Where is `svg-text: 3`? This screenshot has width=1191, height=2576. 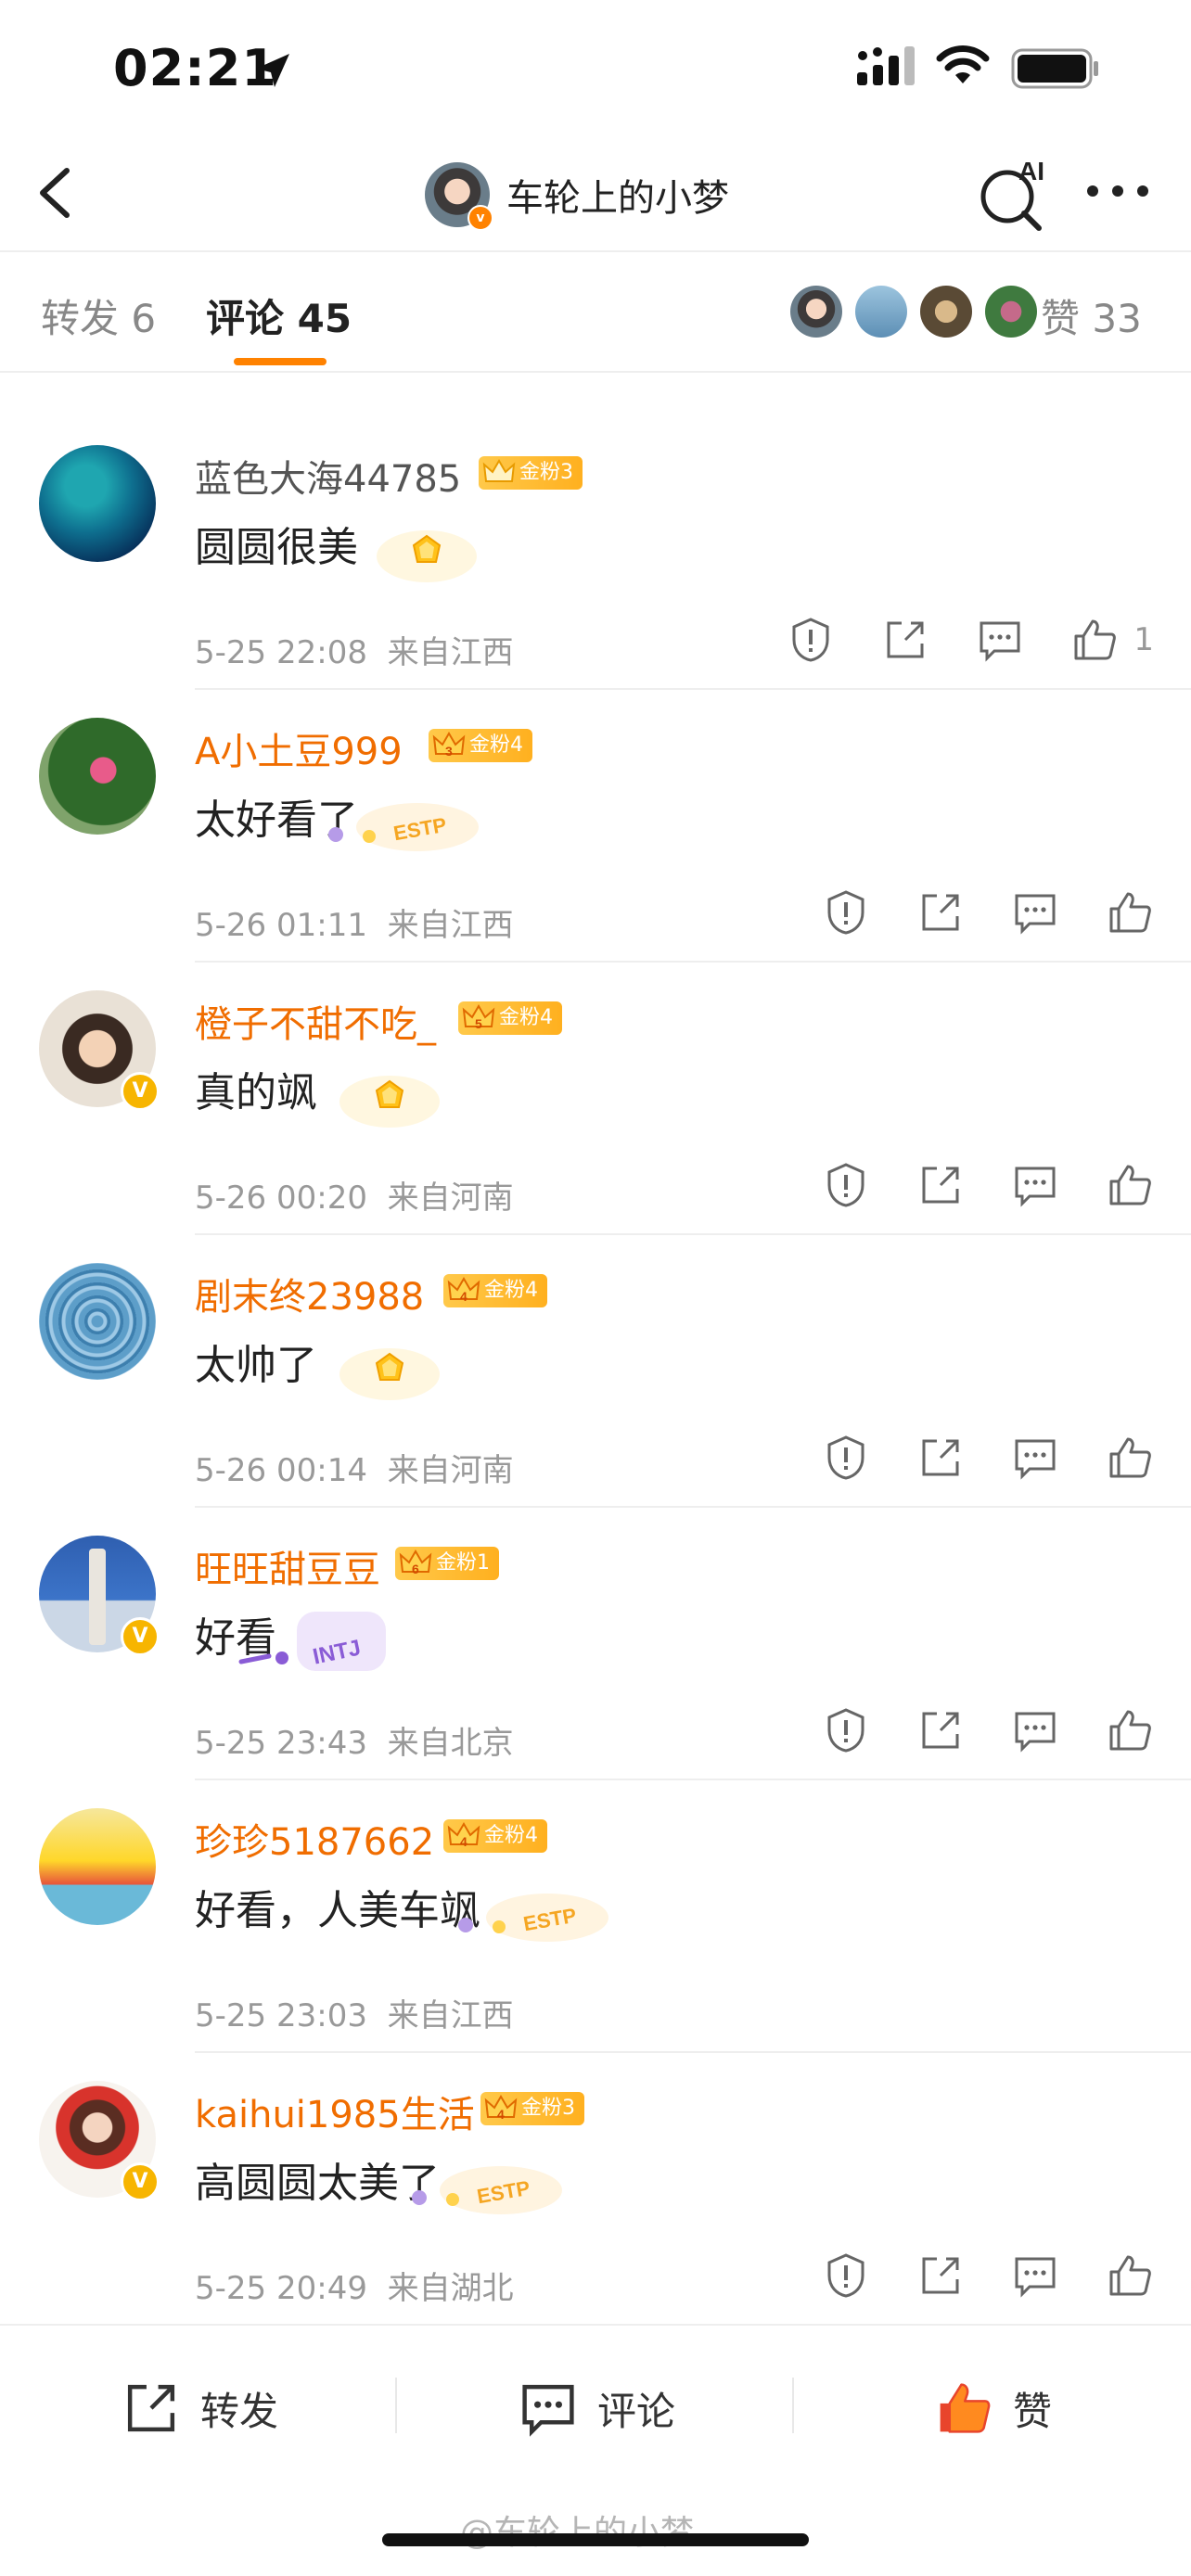
svg-text: 3 is located at coordinates (449, 752).